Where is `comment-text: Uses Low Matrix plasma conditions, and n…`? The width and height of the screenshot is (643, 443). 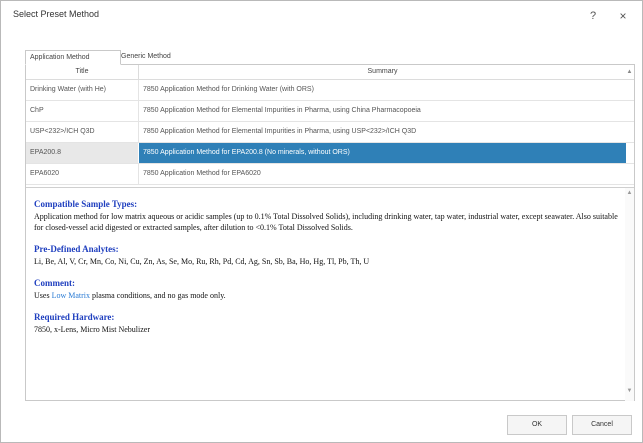 comment-text: Uses Low Matrix plasma conditions, and n… is located at coordinates (326, 295).